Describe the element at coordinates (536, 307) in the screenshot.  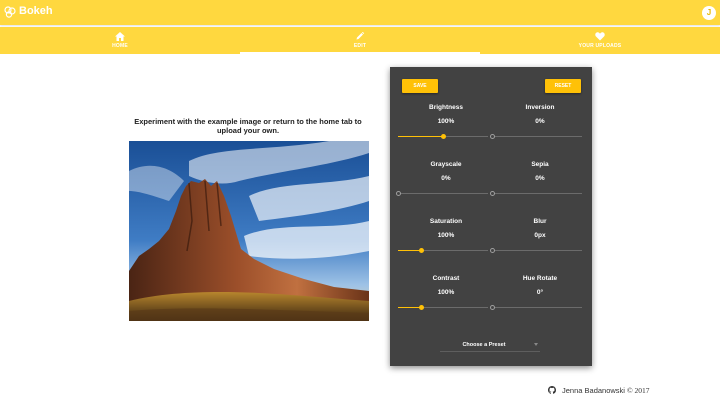
I see `hue-rotate-slider` at that location.